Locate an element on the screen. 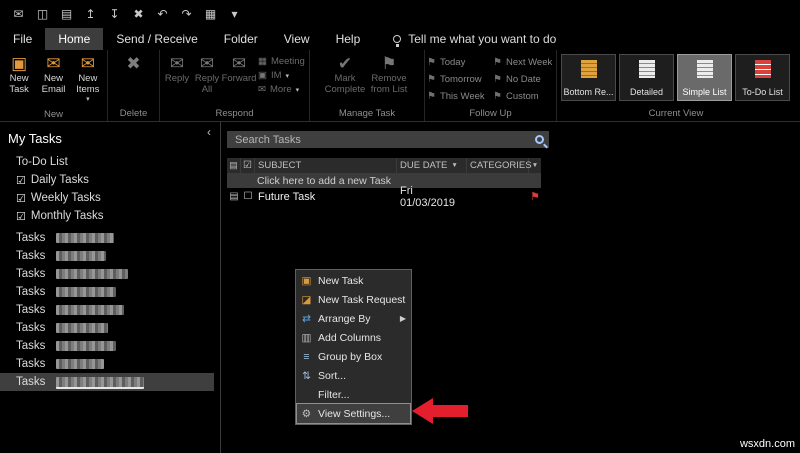  complete-checkbox: ☐ is located at coordinates (248, 196).